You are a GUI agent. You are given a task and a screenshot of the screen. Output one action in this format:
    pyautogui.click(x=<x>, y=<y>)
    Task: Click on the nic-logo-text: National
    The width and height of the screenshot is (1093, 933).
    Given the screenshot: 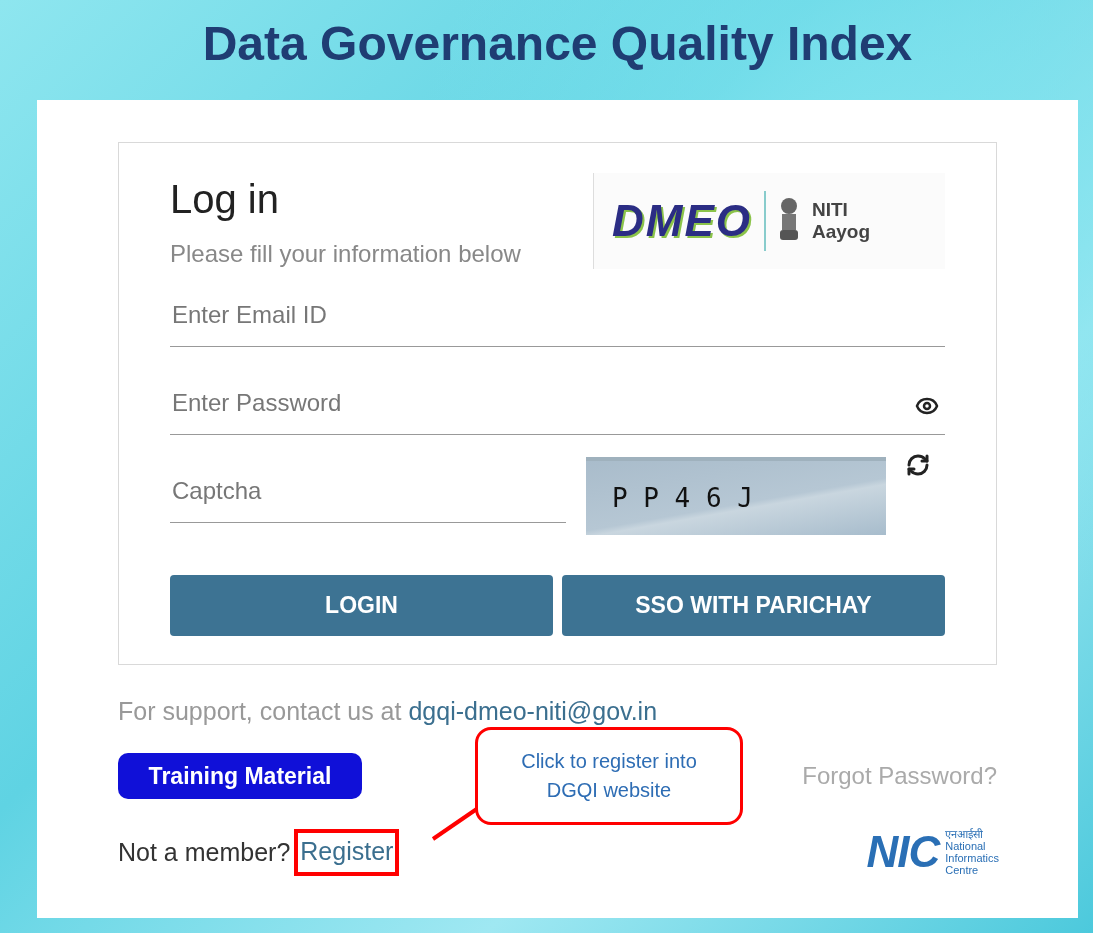 What is the action you would take?
    pyautogui.click(x=966, y=846)
    